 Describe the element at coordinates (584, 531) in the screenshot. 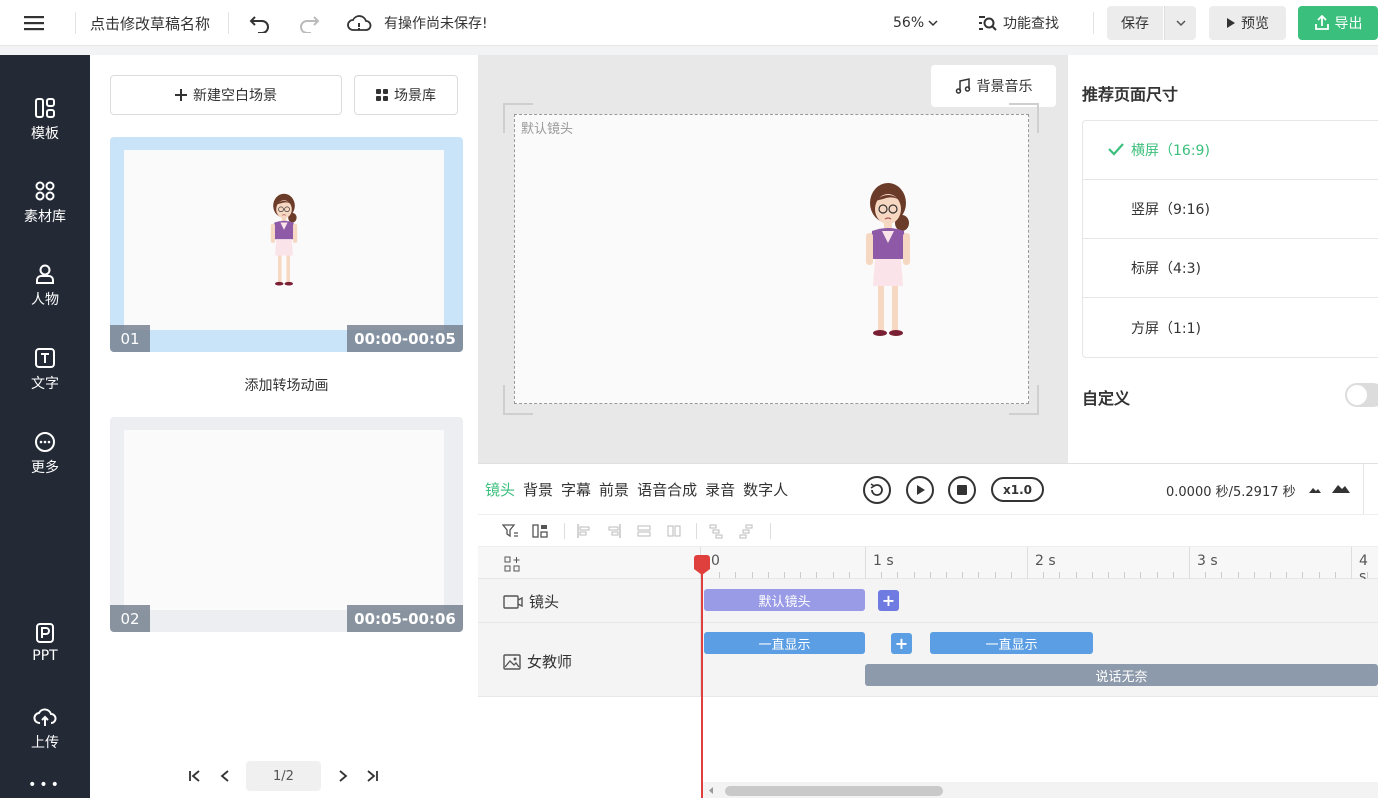

I see `align-left-icon` at that location.